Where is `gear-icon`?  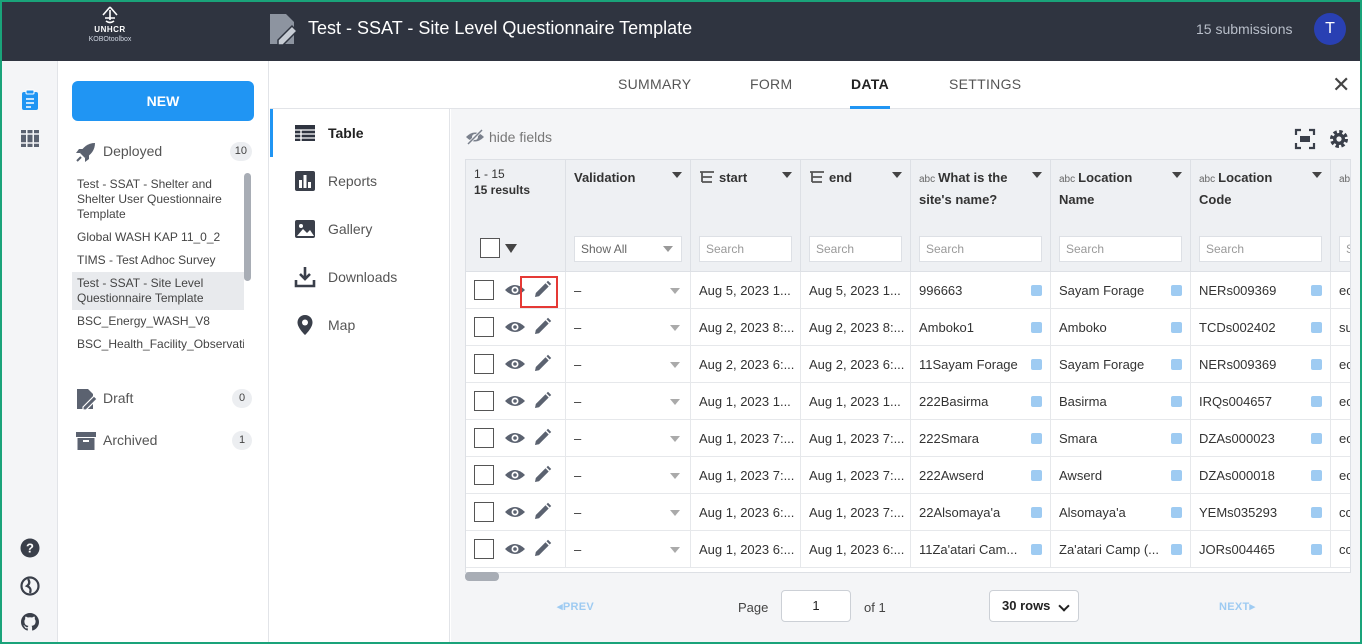
gear-icon is located at coordinates (1339, 139).